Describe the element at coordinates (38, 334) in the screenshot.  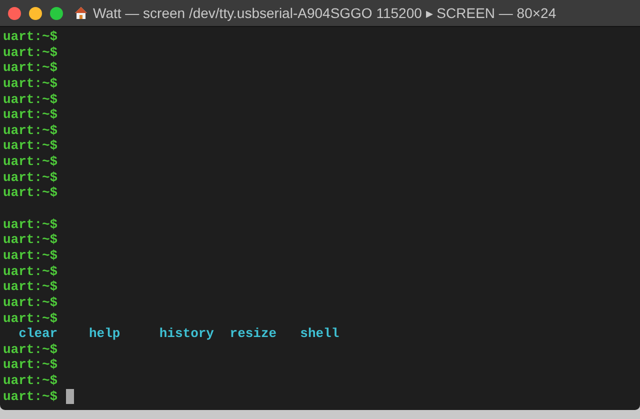
I see `command-name: clear` at that location.